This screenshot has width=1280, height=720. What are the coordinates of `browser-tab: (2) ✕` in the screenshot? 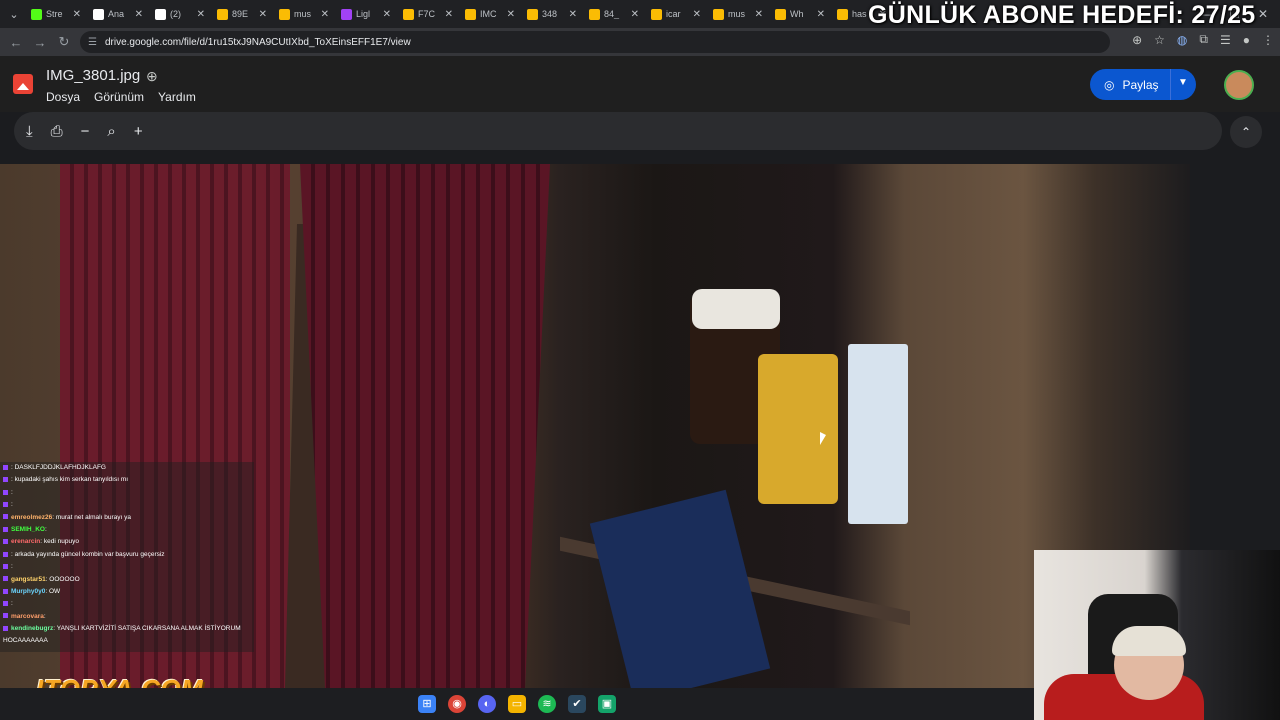 It's located at (180, 14).